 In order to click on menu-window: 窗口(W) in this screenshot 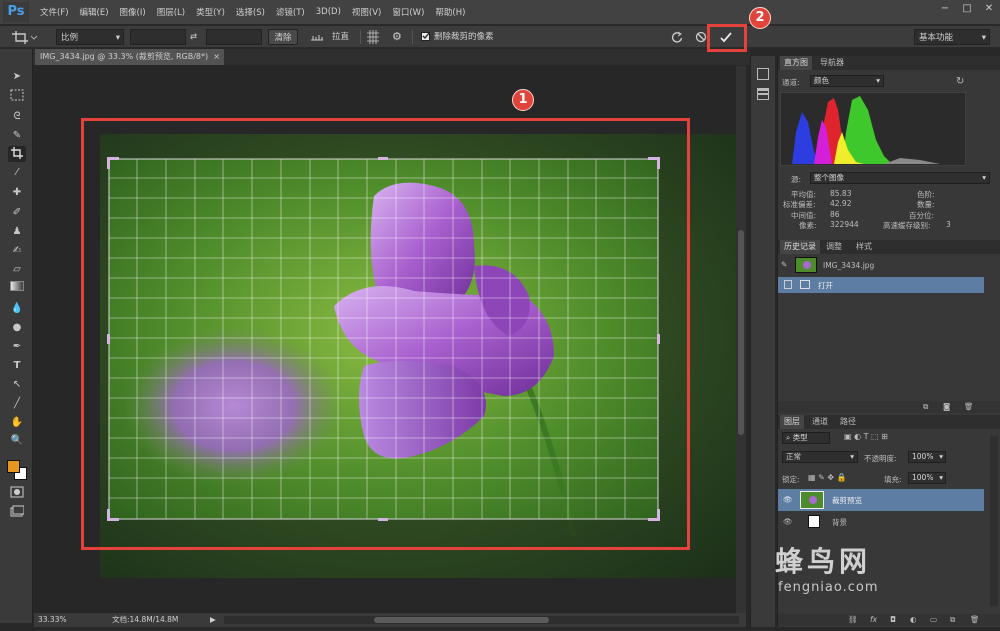, I will do `click(408, 12)`.